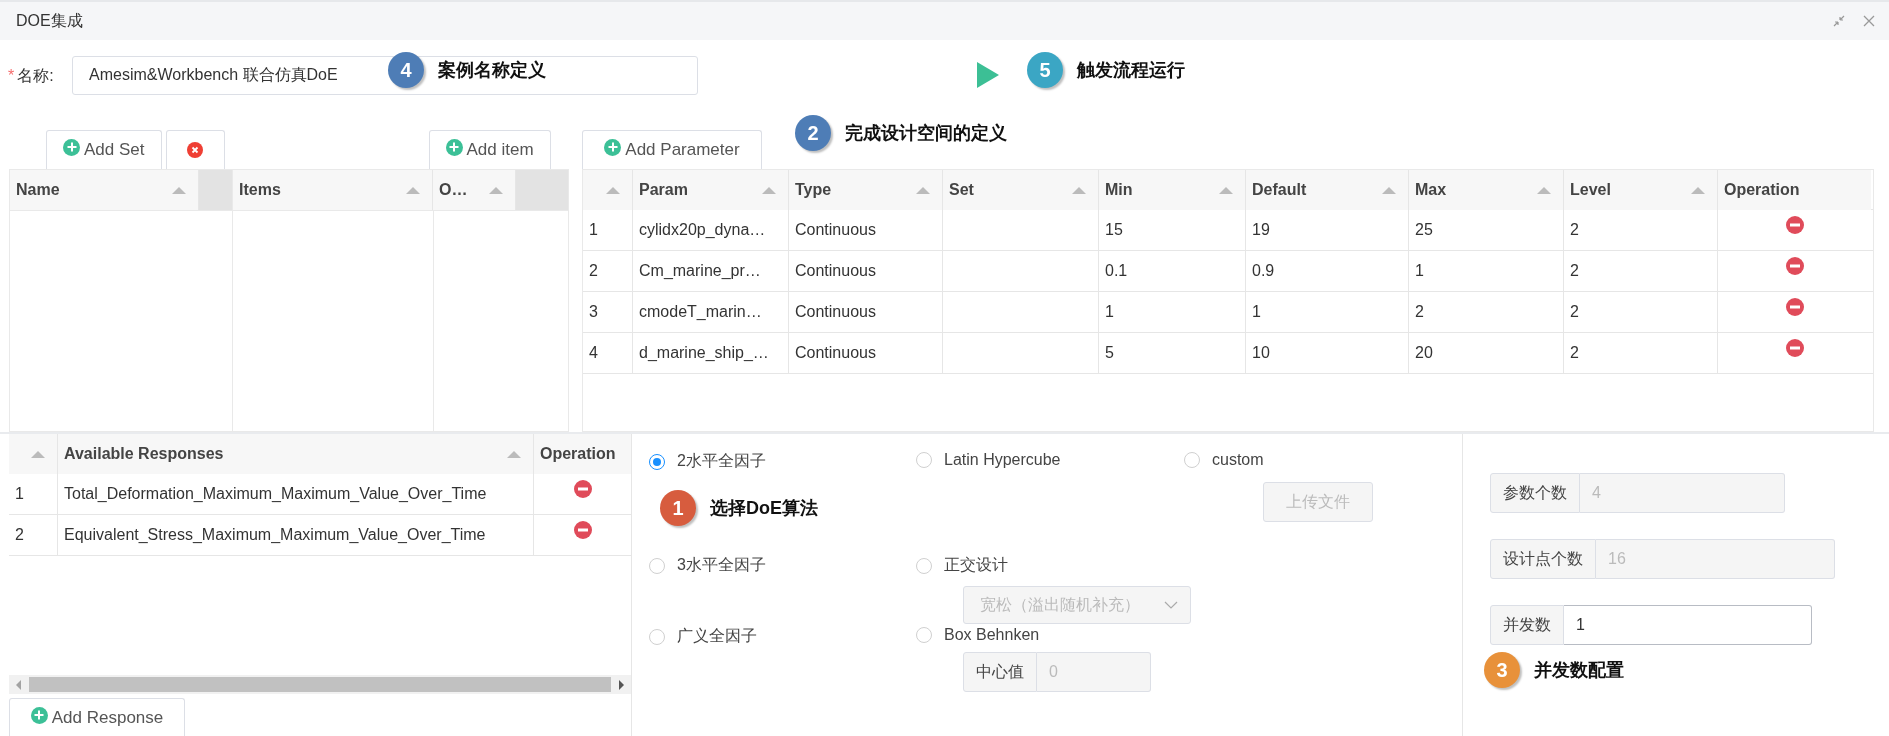 This screenshot has height=736, width=1889. Describe the element at coordinates (764, 508) in the screenshot. I see `callout-text: 选择DoE算法` at that location.